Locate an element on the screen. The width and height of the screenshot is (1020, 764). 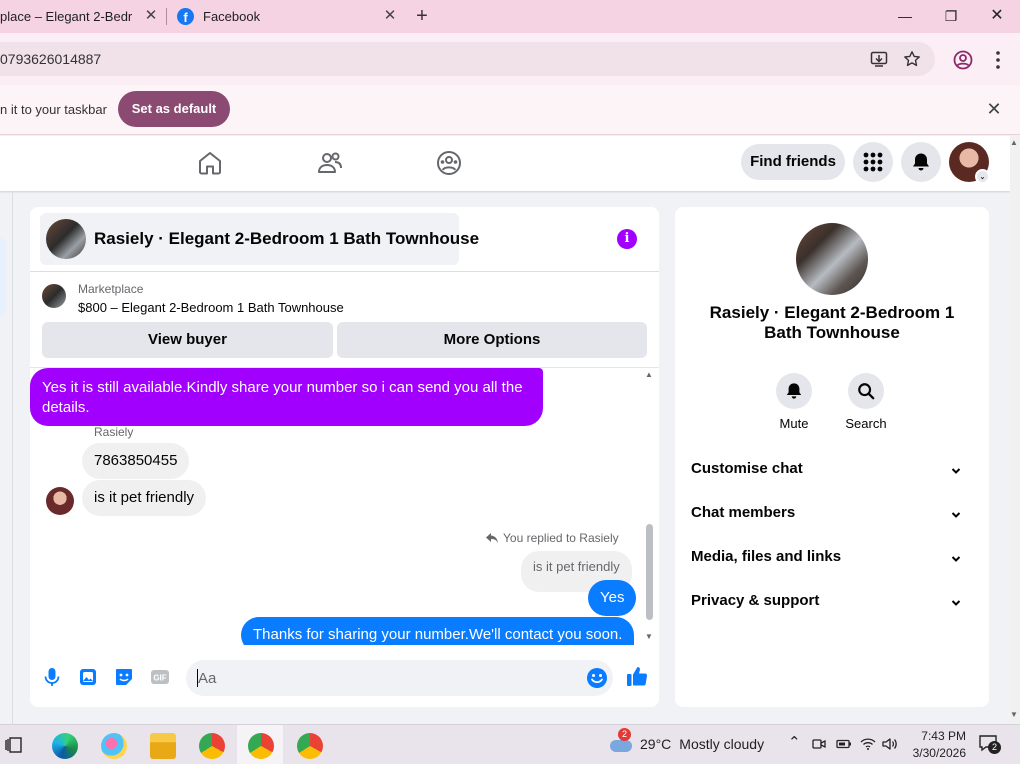
chat-members-row: Chat members is located at coordinates (832, 516).